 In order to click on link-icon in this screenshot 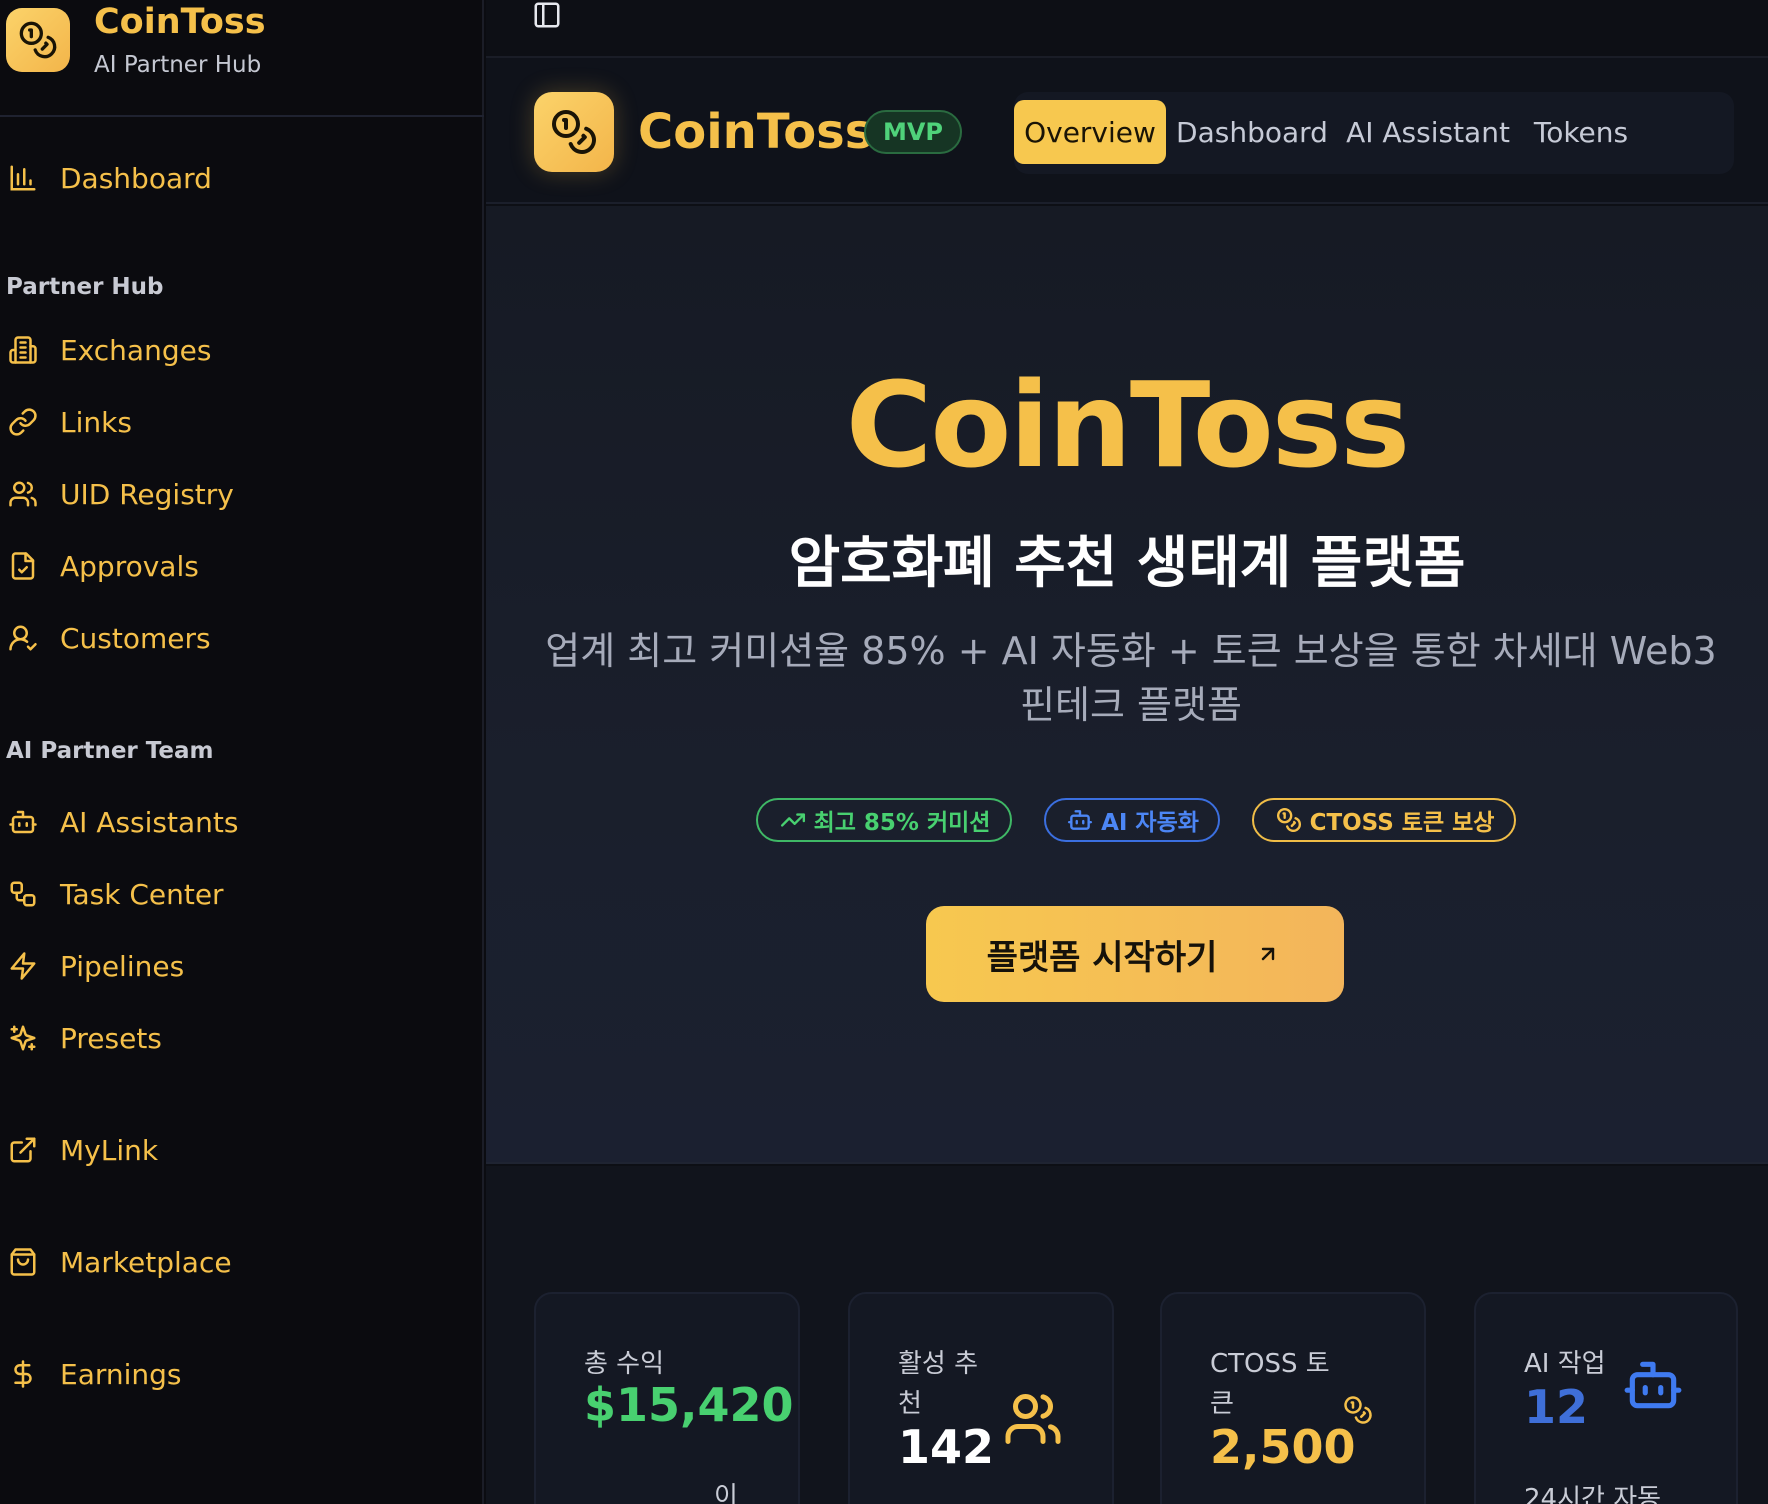, I will do `click(23, 422)`.